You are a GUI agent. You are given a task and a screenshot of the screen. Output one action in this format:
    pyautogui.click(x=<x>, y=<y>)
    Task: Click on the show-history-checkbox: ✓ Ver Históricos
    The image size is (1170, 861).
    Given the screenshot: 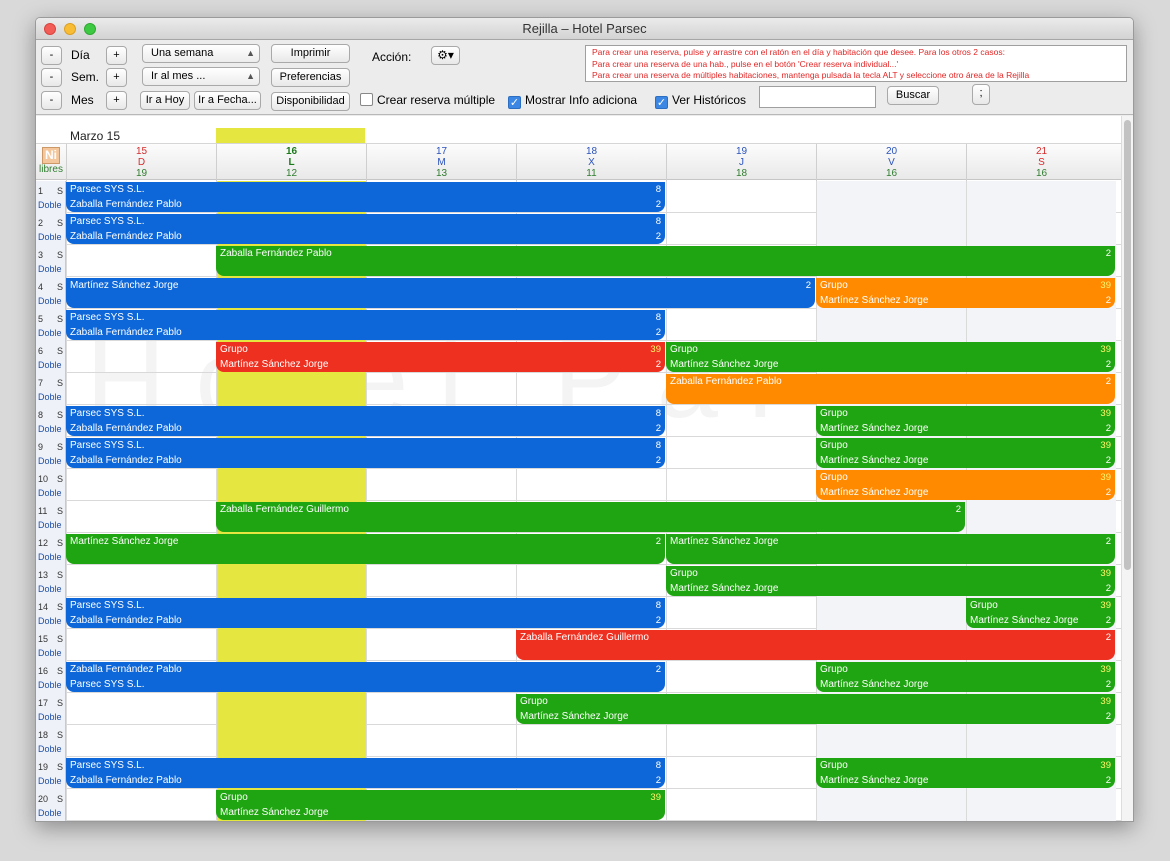 What is the action you would take?
    pyautogui.click(x=700, y=100)
    